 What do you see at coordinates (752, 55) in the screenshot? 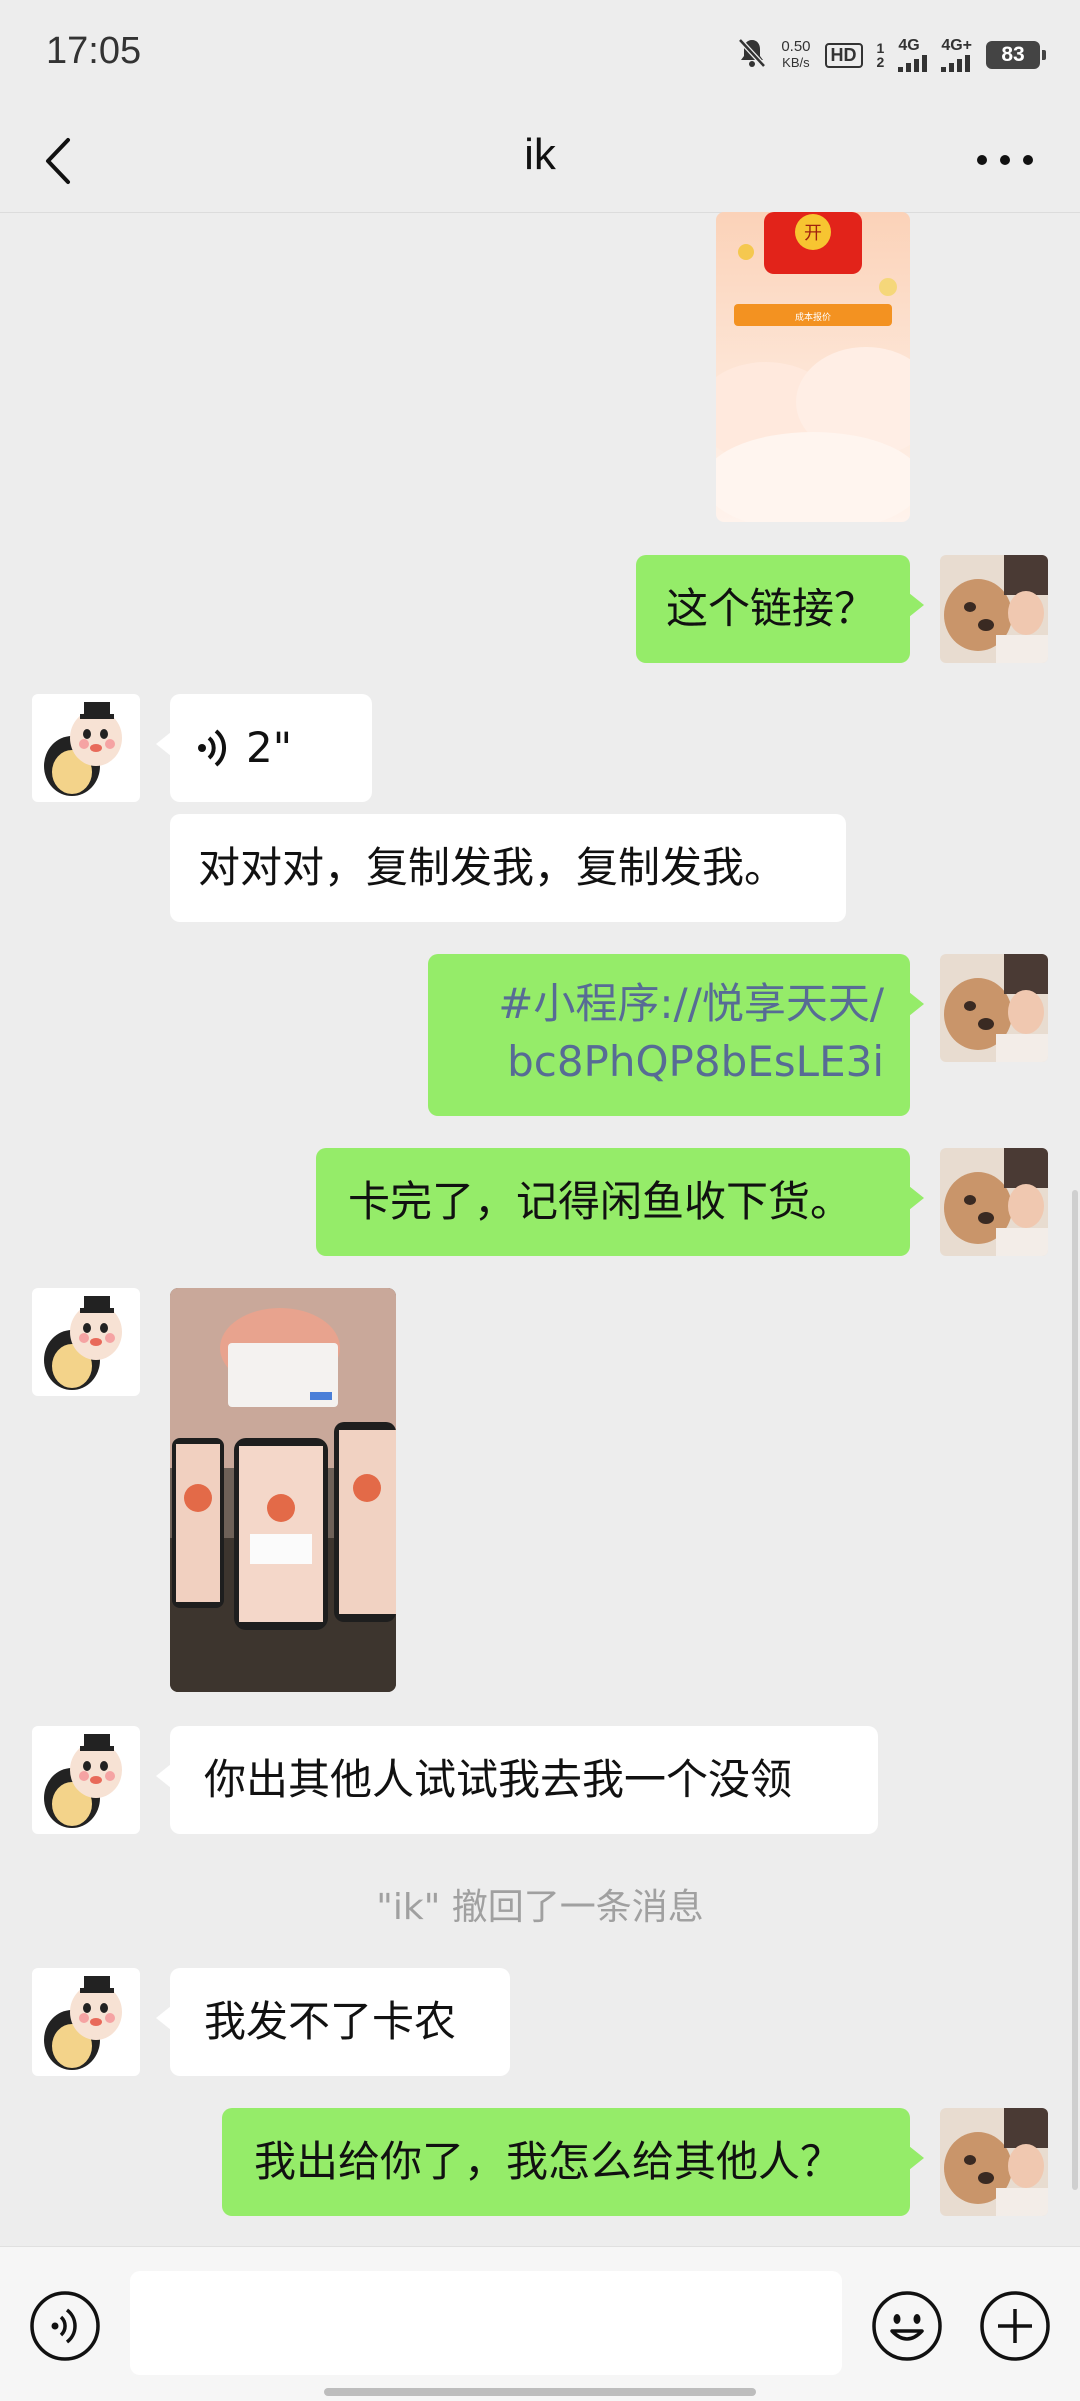
I see `mute-bell-icon` at bounding box center [752, 55].